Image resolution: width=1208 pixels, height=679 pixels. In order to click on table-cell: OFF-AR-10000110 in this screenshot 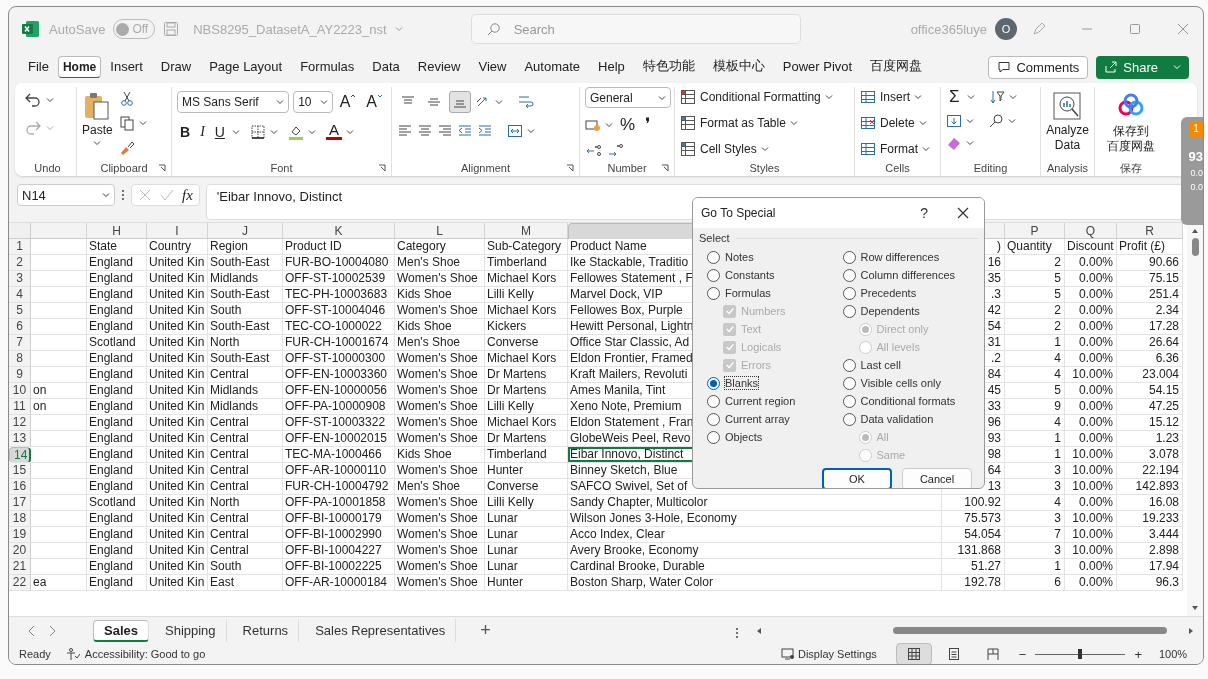, I will do `click(339, 471)`.